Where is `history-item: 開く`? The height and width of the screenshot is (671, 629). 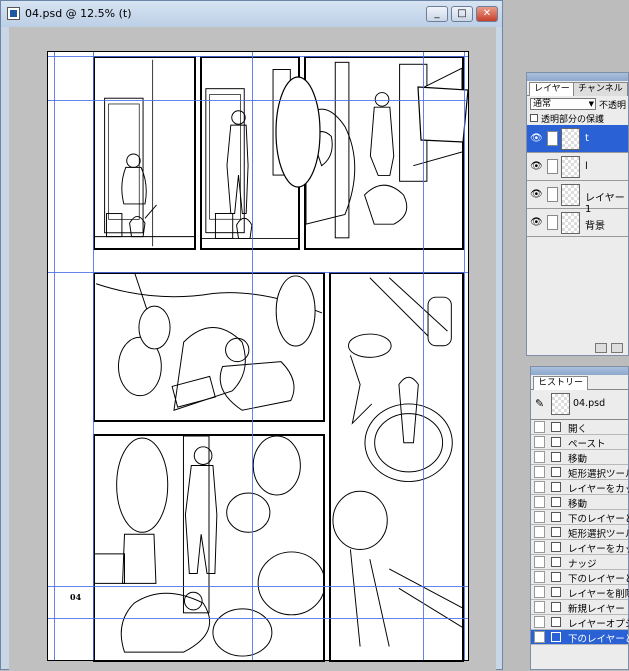 history-item: 開く is located at coordinates (579, 427).